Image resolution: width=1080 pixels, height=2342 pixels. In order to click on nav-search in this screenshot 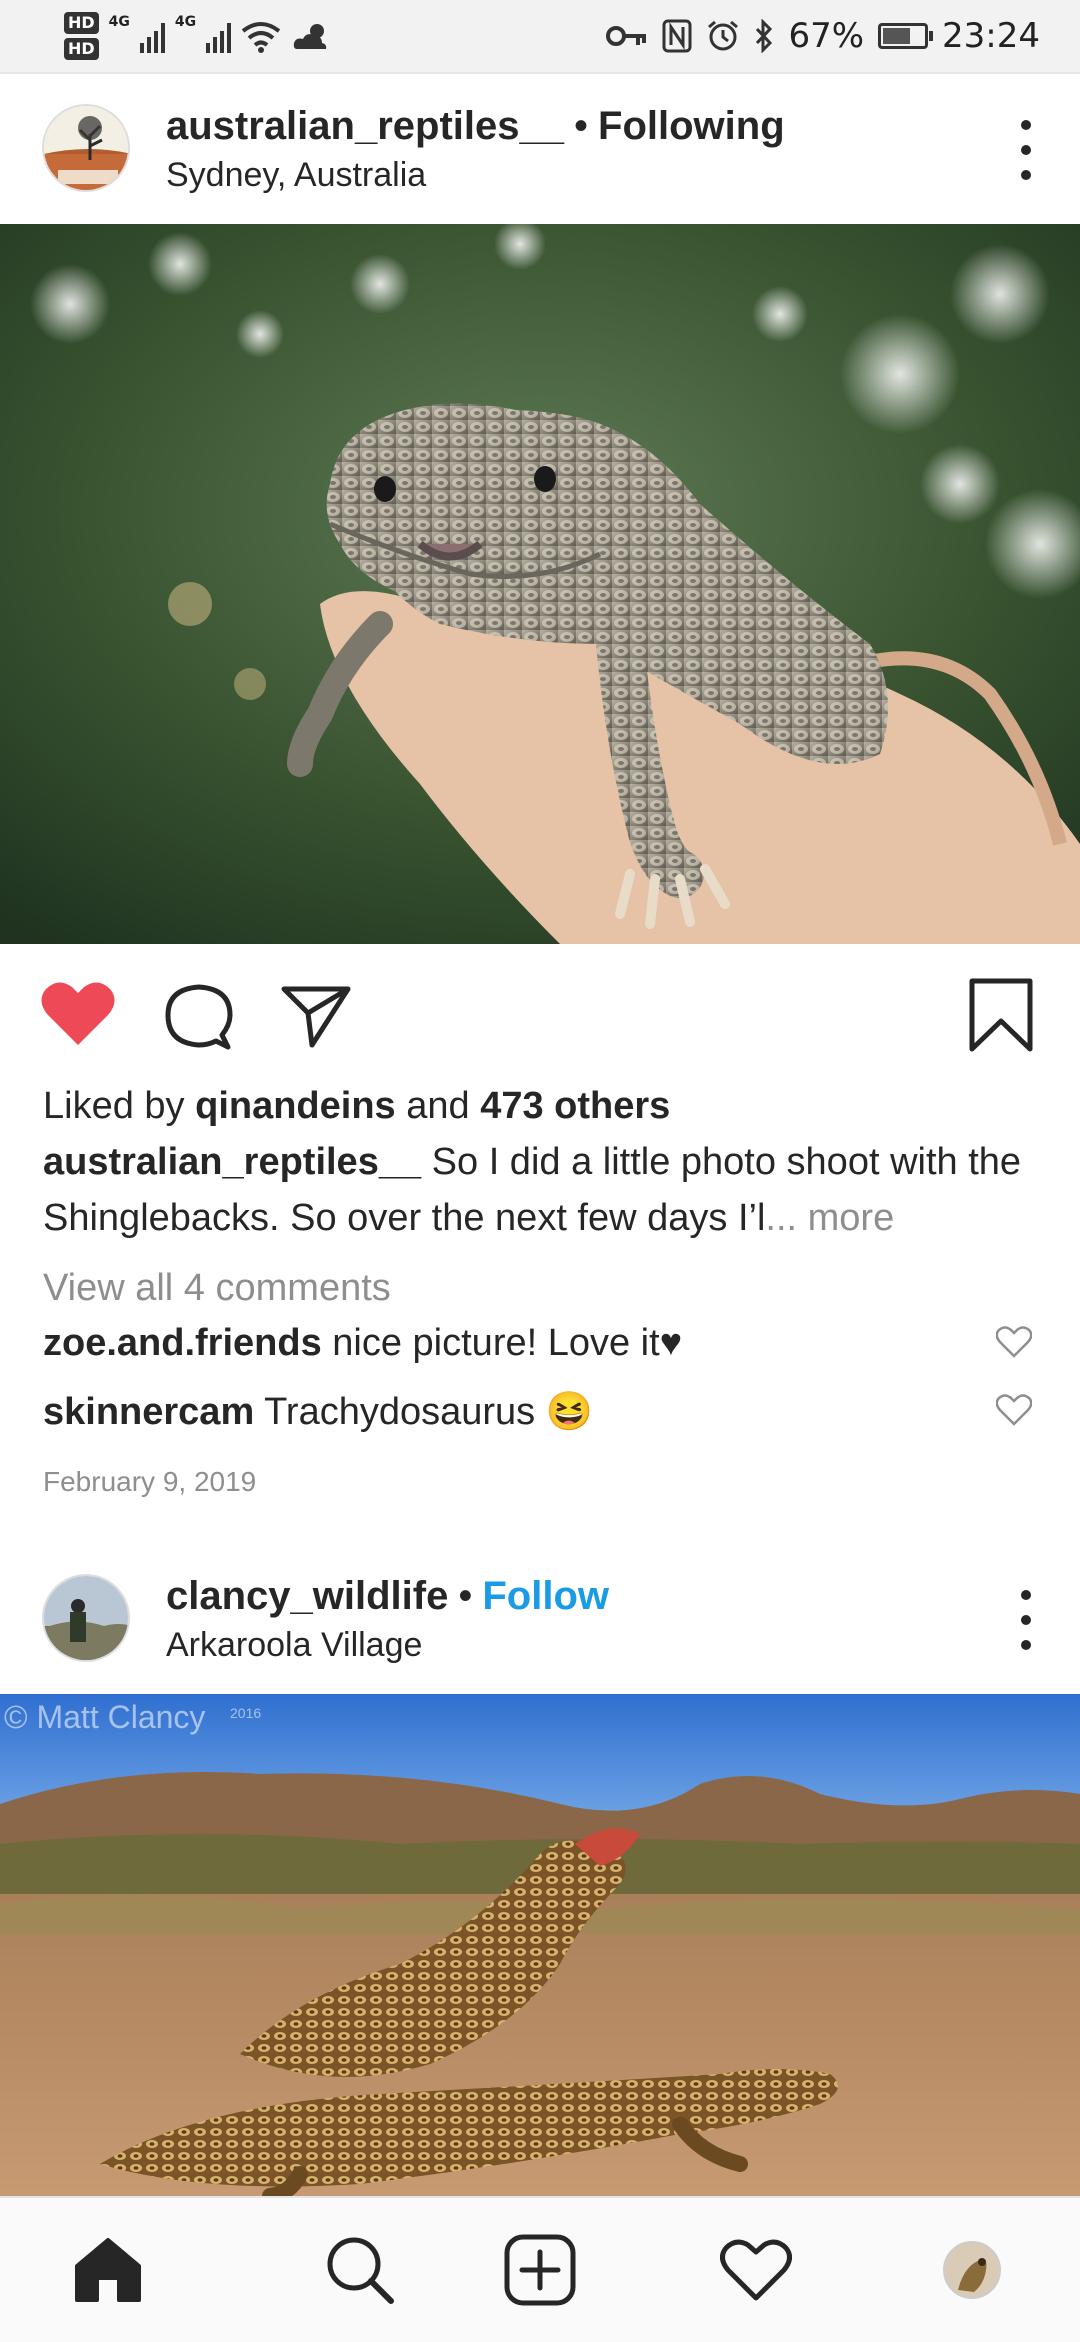, I will do `click(360, 2270)`.